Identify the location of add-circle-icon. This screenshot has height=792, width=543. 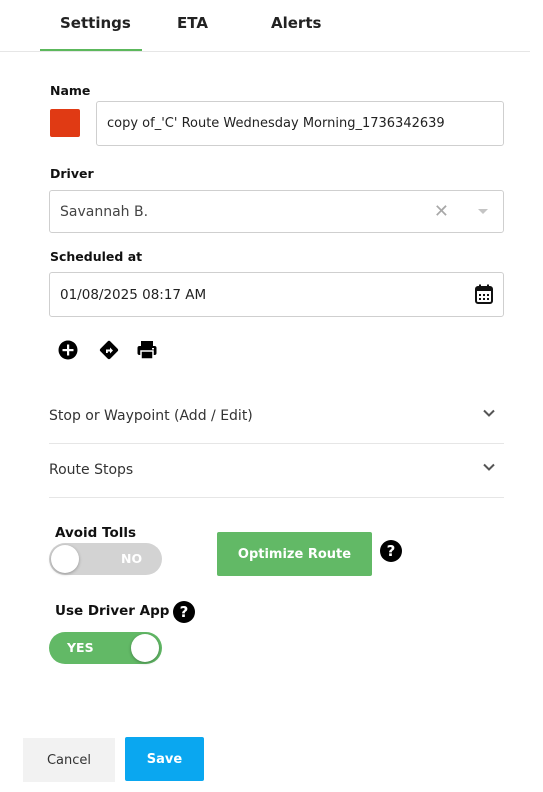
(68, 350).